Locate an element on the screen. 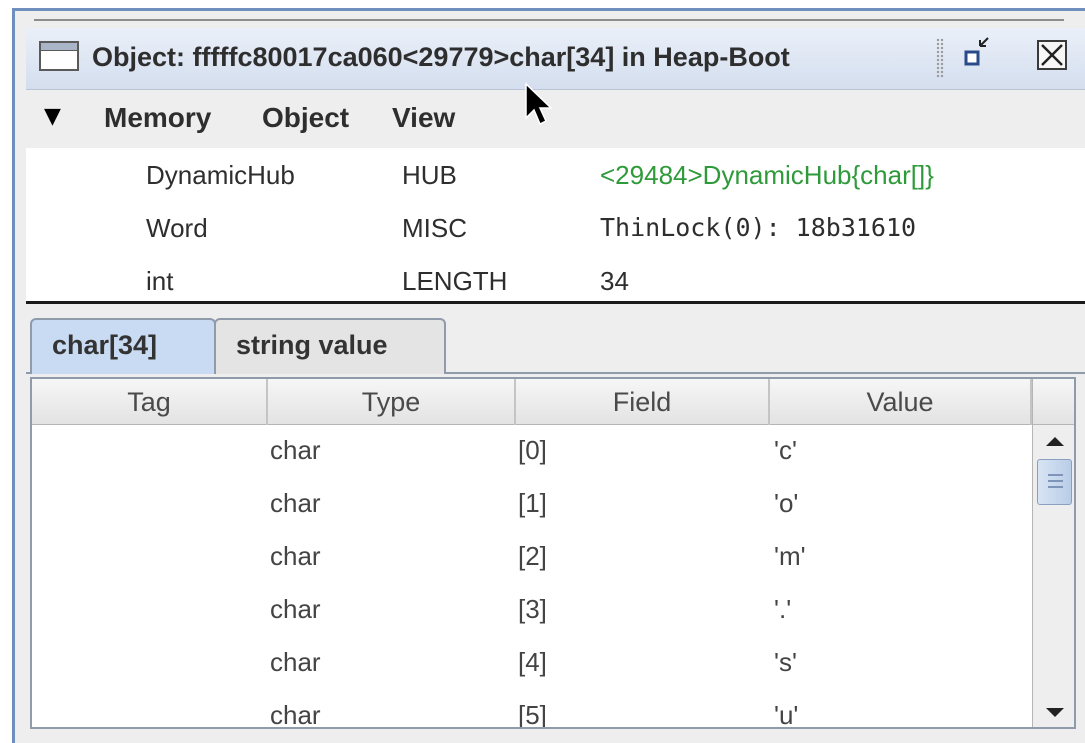 The image size is (1085, 743). cell-field: [1] is located at coordinates (532, 503).